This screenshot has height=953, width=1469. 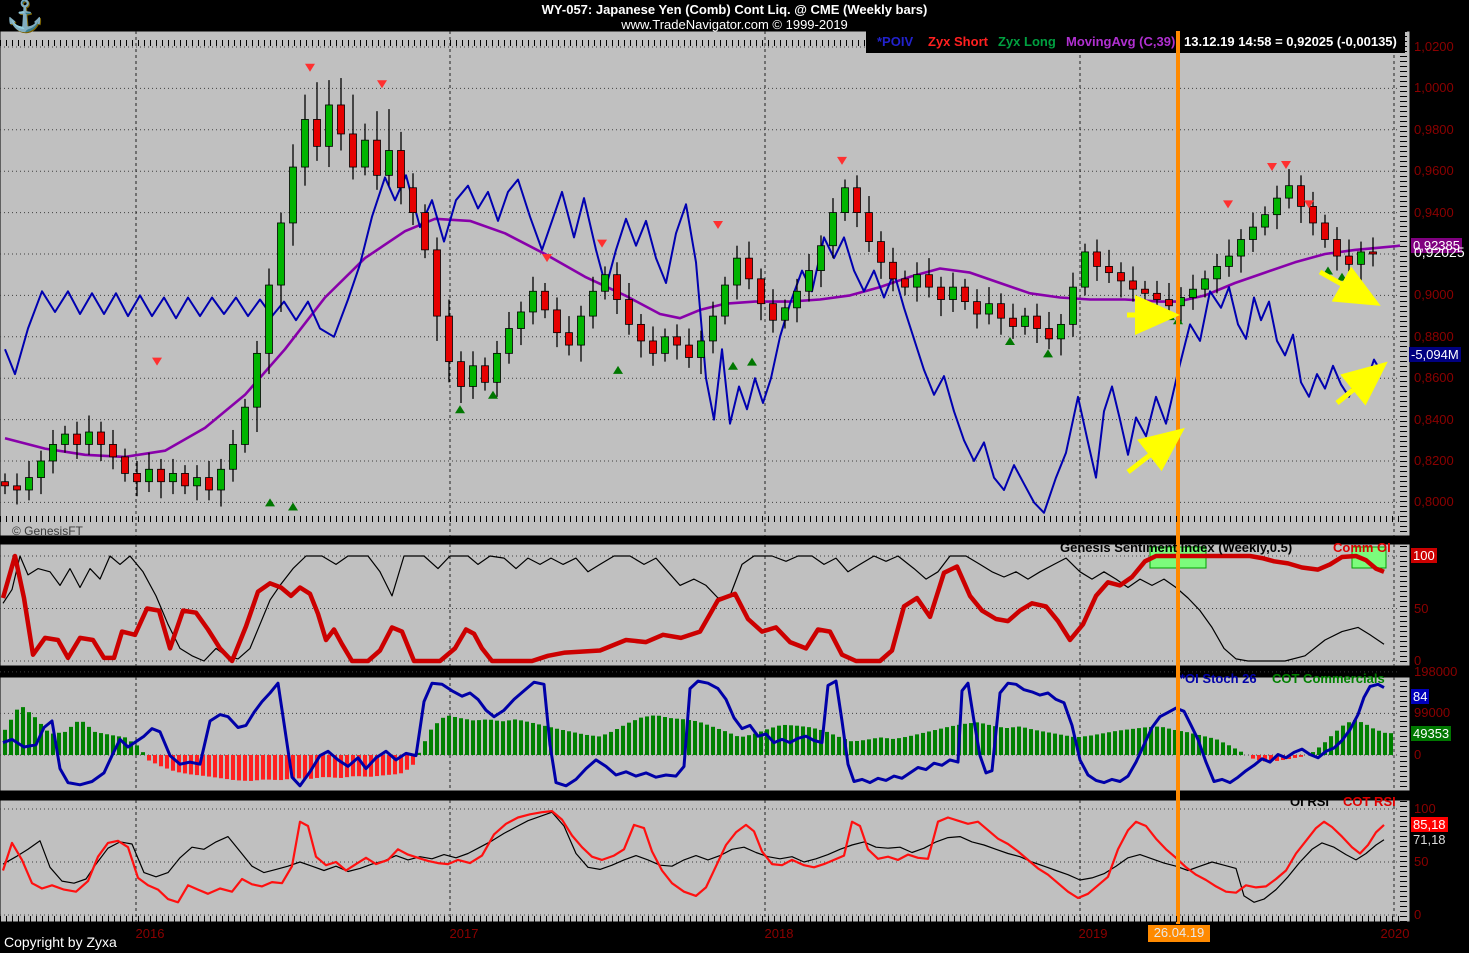 What do you see at coordinates (1439, 252) in the screenshot?
I see `last-price-label: 0,92025` at bounding box center [1439, 252].